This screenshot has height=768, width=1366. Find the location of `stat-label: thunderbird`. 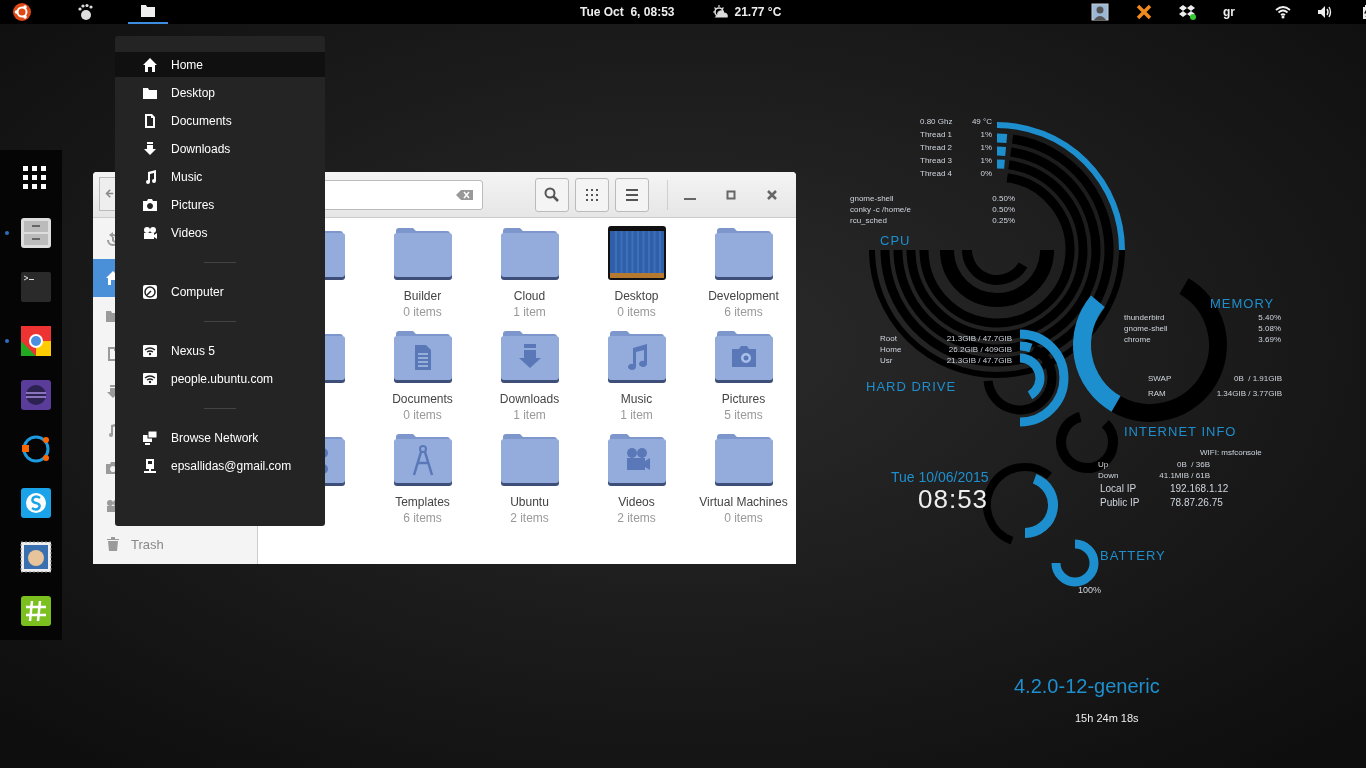

stat-label: thunderbird is located at coordinates (1144, 318).